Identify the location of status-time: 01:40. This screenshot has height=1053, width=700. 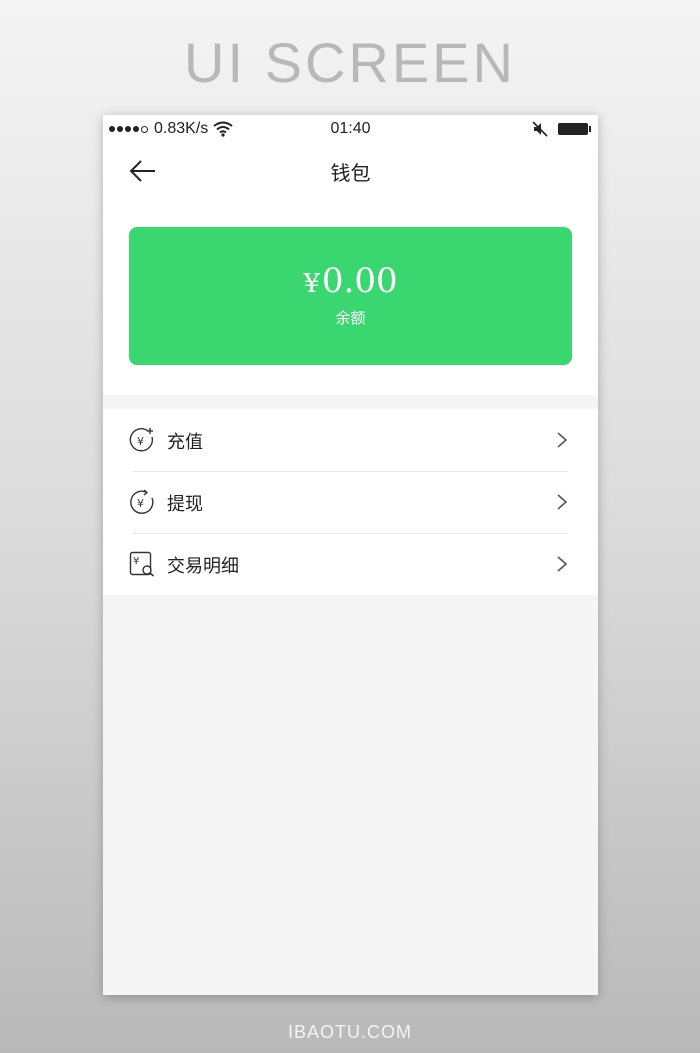
(350, 128).